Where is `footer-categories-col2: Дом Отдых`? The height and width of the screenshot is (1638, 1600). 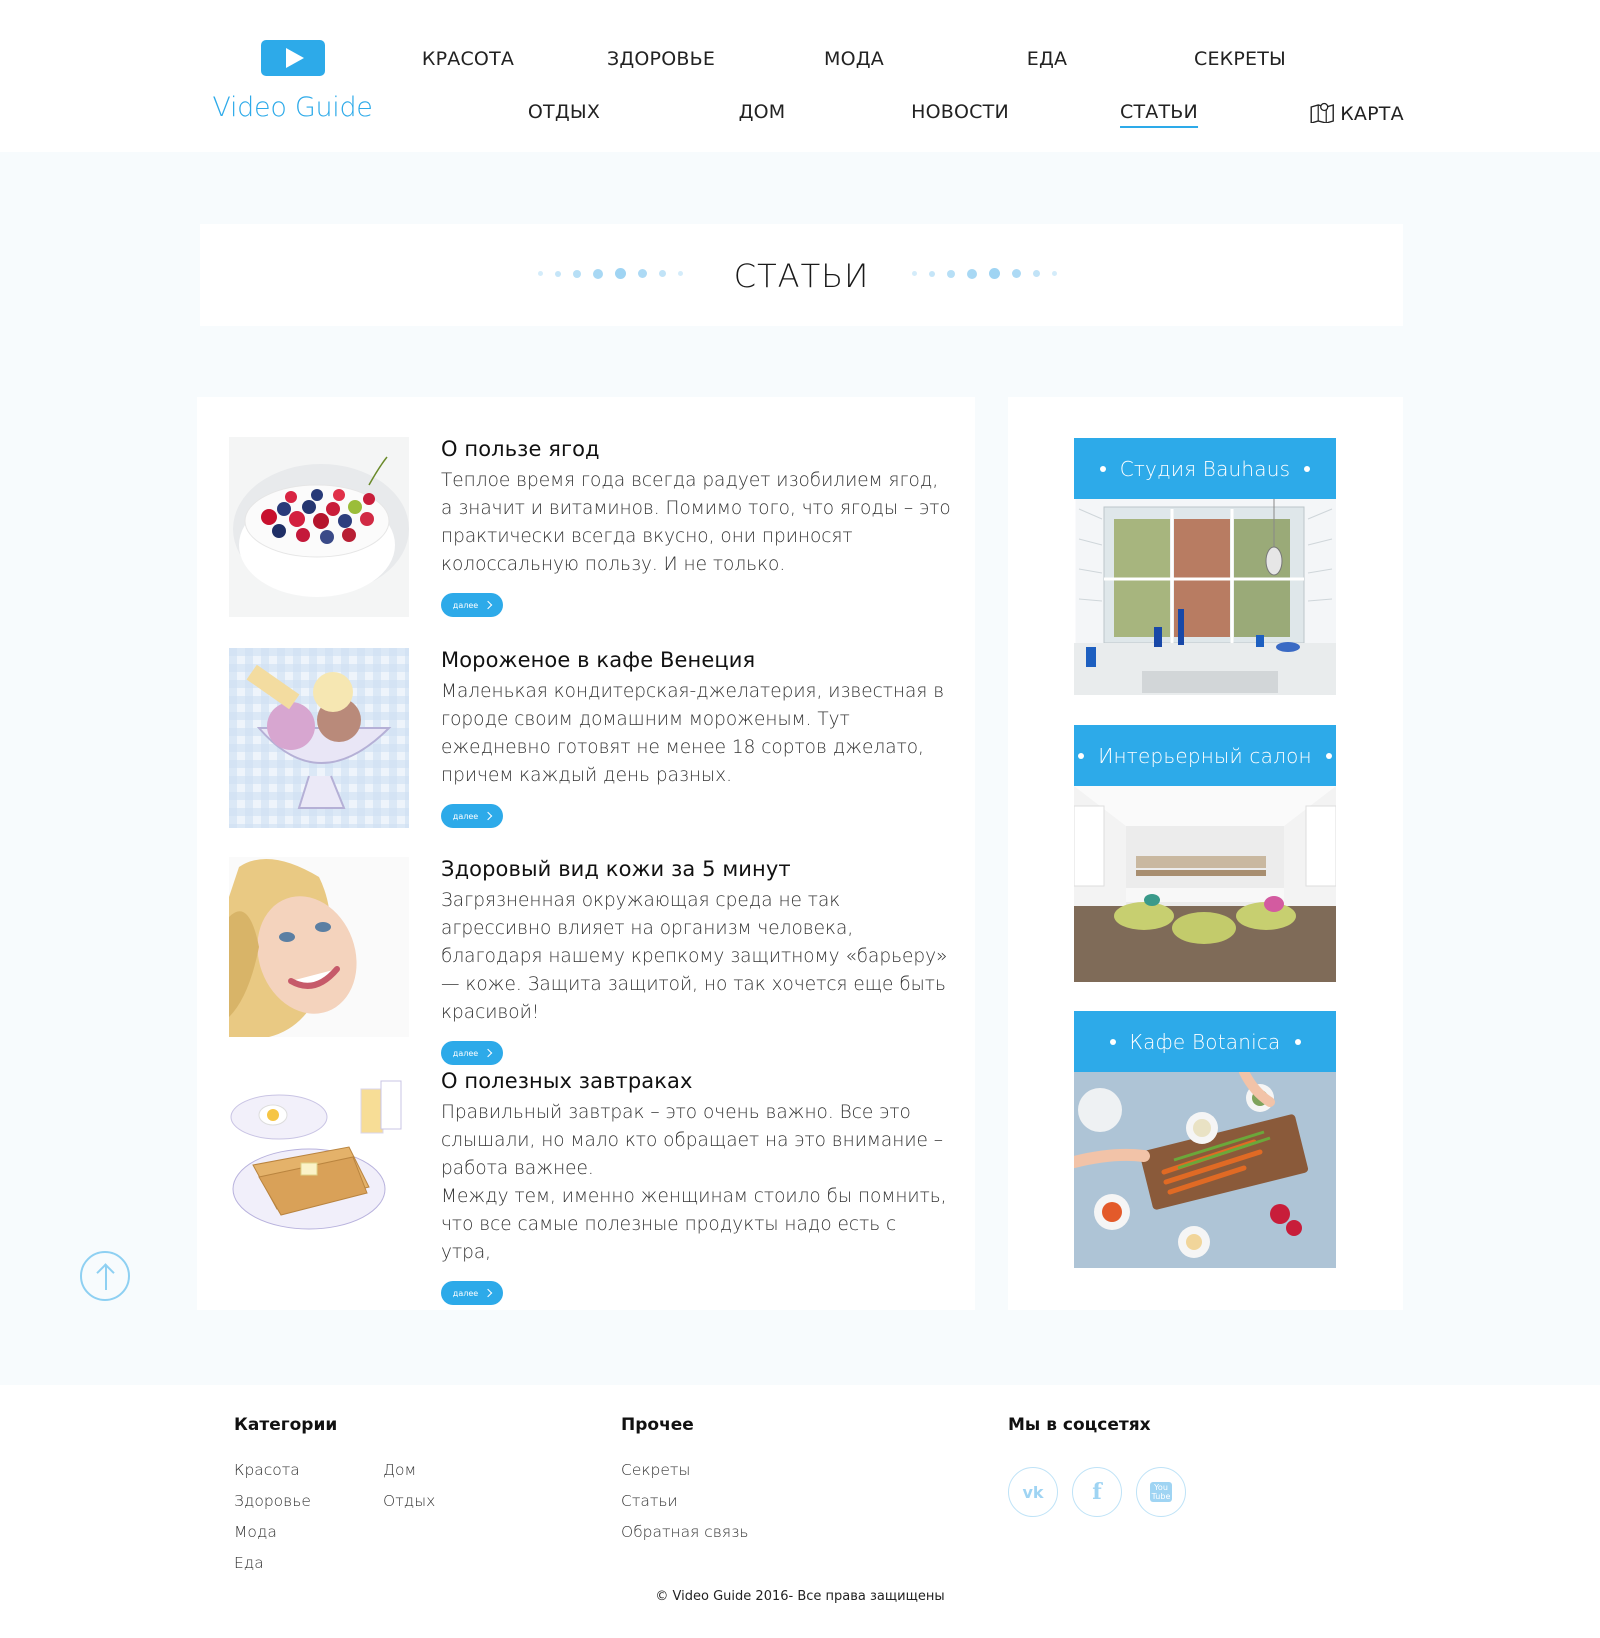 footer-categories-col2: Дом Отдых is located at coordinates (409, 1486).